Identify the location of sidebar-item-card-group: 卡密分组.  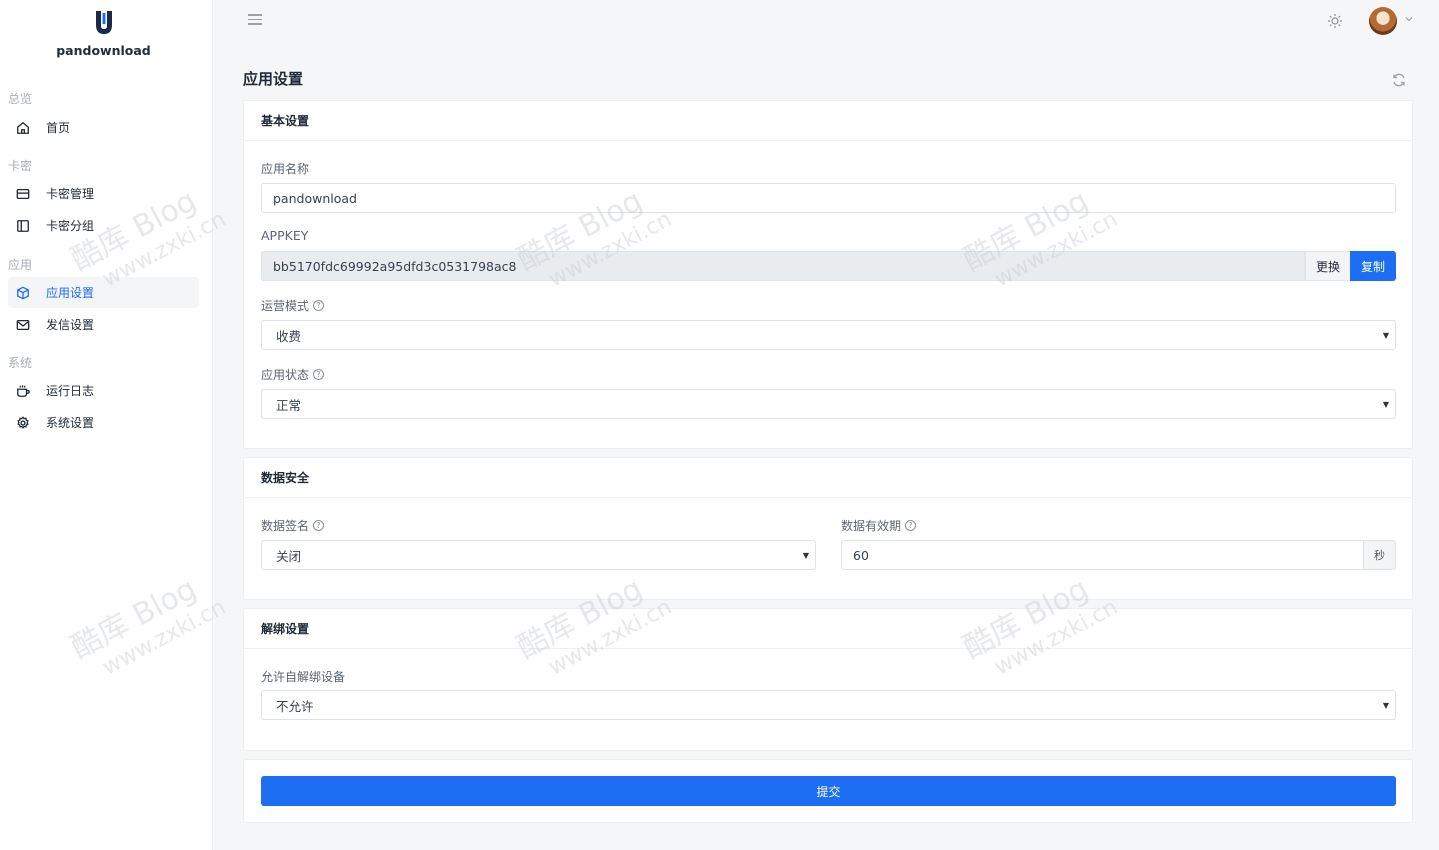
(103, 225).